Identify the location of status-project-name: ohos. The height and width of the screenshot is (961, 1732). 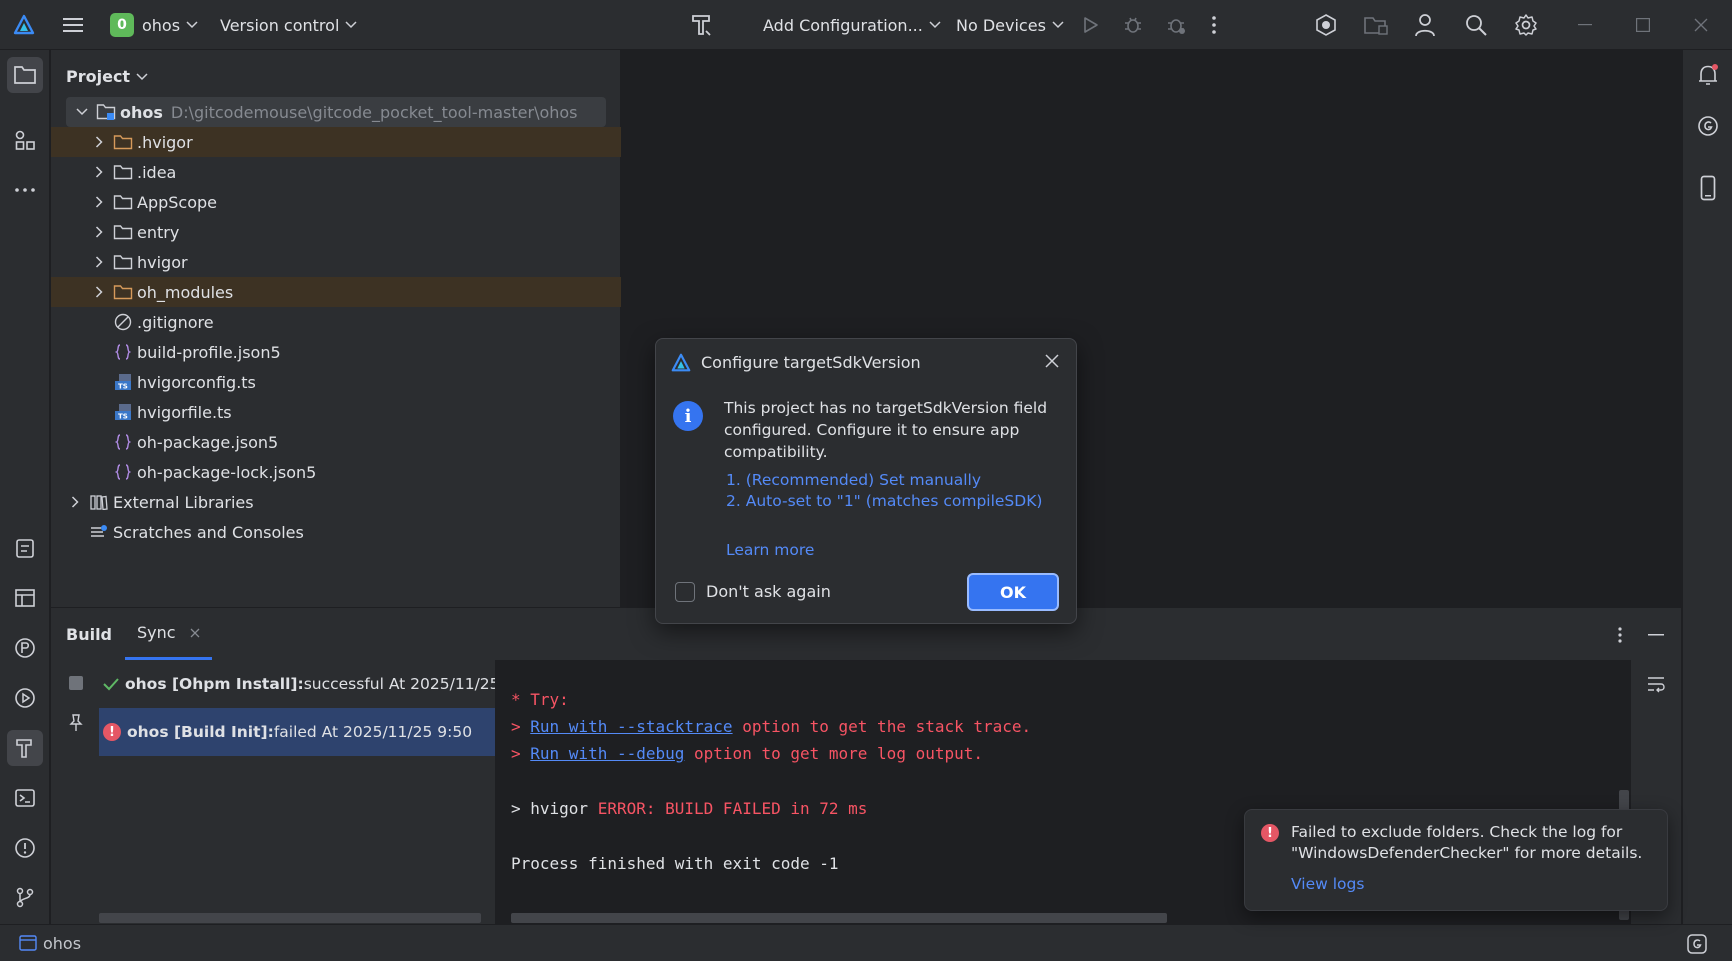
(62, 943).